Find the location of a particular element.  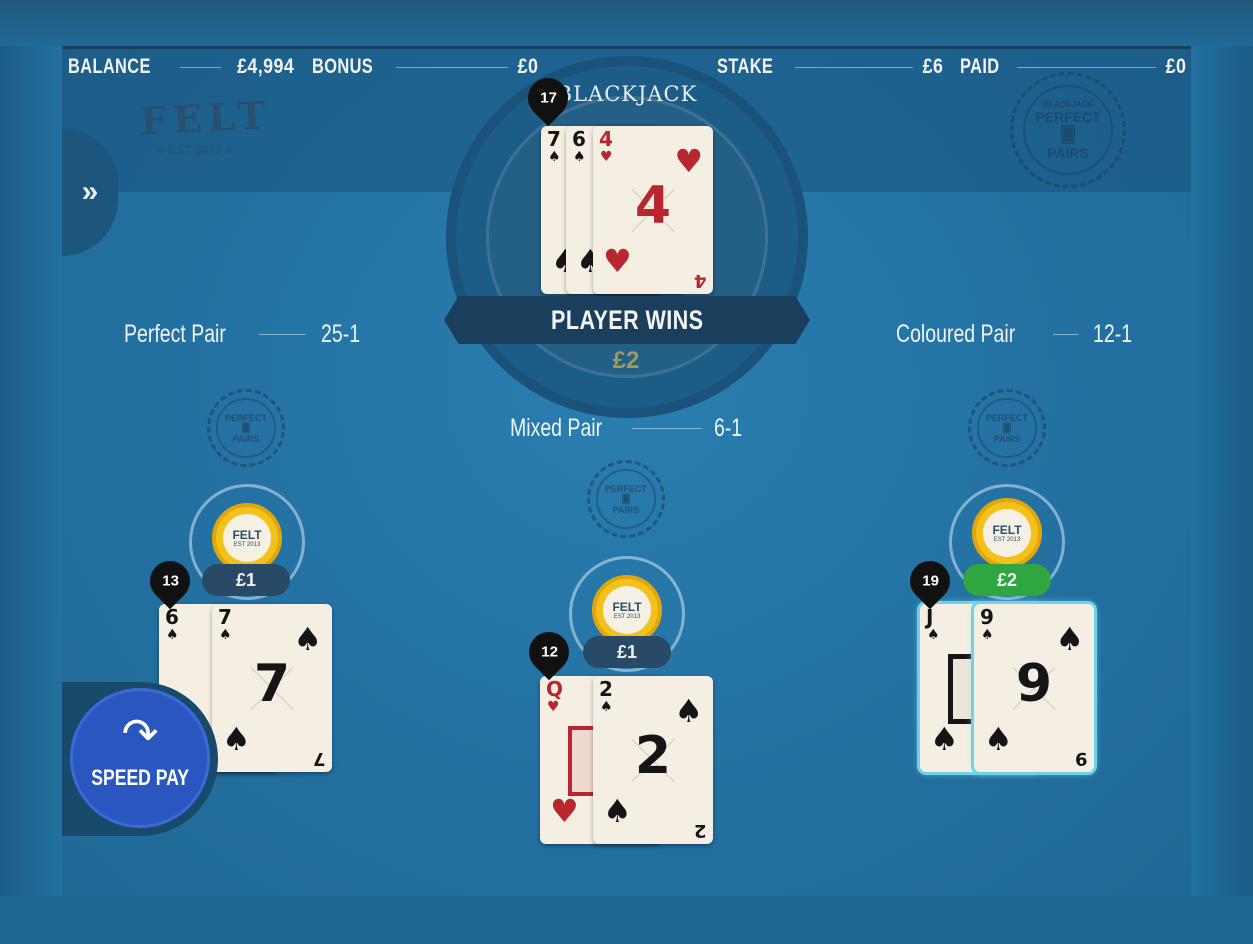

middle-score: 12 is located at coordinates (549, 652).